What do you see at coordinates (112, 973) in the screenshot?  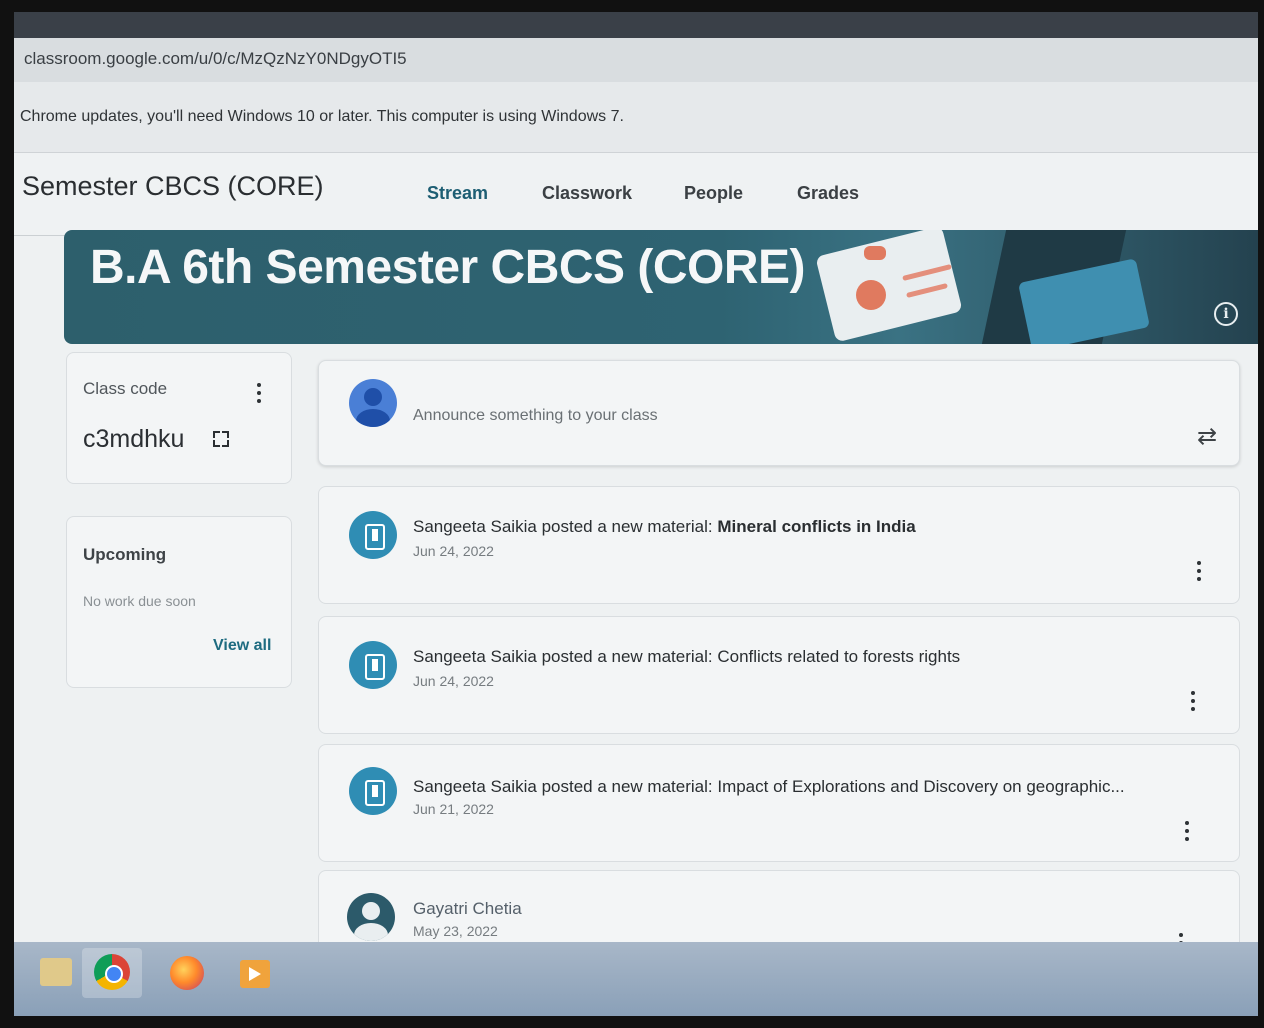 I see `chrome-icon` at bounding box center [112, 973].